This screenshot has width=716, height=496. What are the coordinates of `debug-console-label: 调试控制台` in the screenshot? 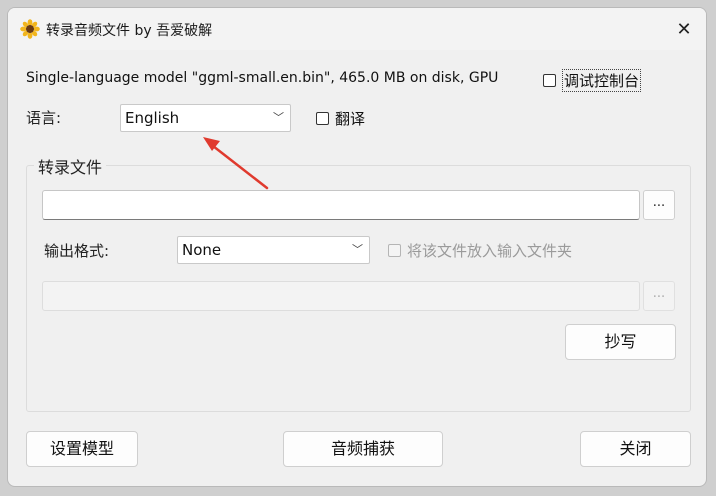 It's located at (602, 80).